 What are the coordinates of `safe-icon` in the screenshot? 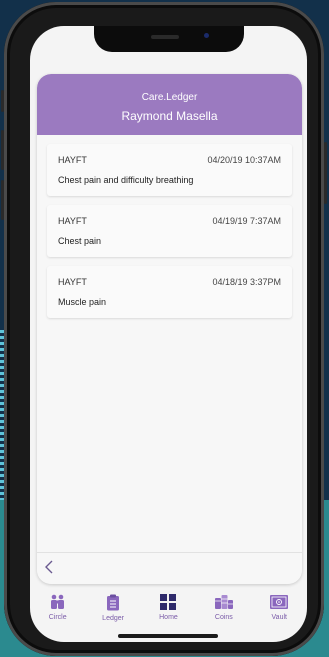 It's located at (279, 602).